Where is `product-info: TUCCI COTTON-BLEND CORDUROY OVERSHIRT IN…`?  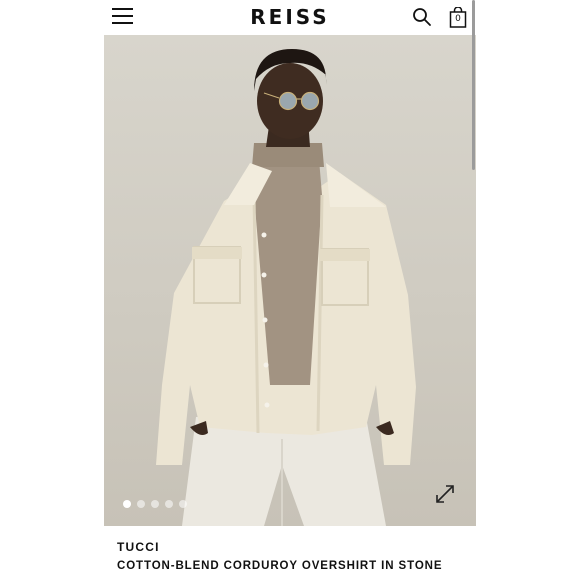 product-info: TUCCI COTTON-BLEND CORDUROY OVERSHIRT IN… is located at coordinates (292, 556).